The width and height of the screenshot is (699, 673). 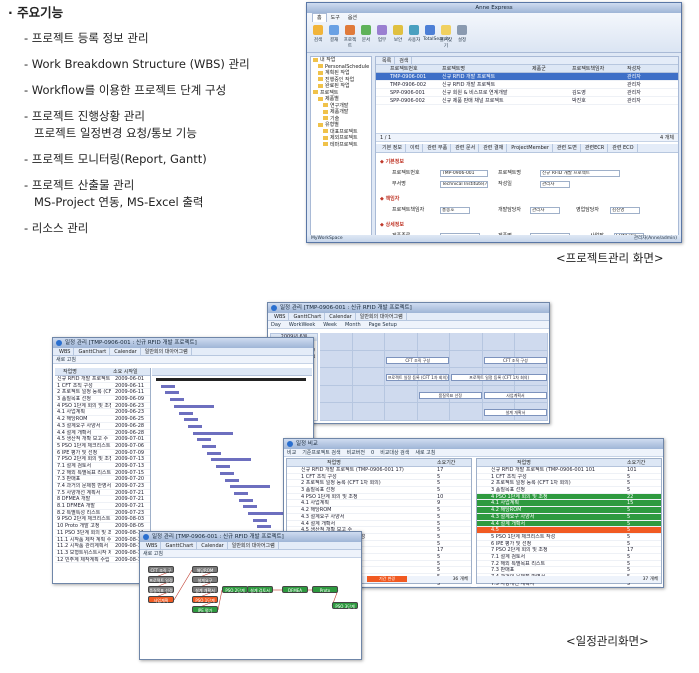 What do you see at coordinates (102, 379) in the screenshot?
I see `gantt-task-row: 신규 RFID 개발 프로젝트 2009-06-01` at bounding box center [102, 379].